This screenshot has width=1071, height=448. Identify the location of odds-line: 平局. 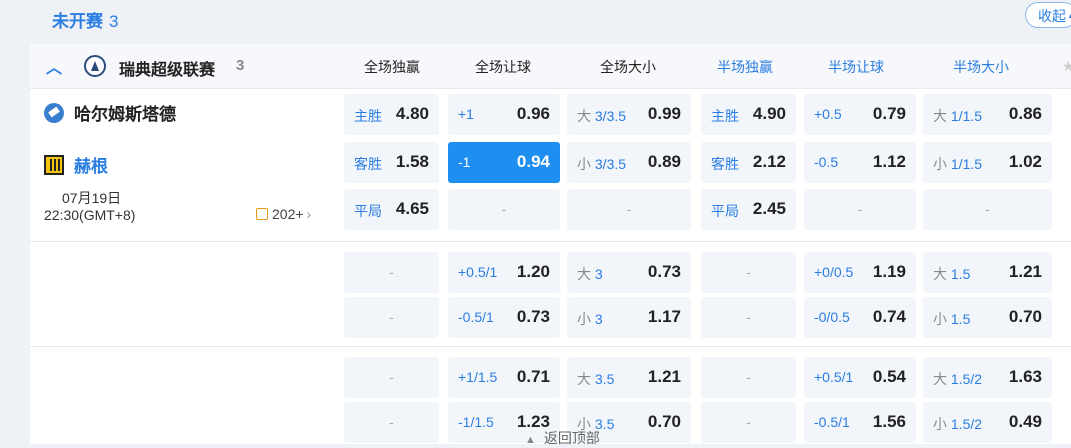
(368, 211).